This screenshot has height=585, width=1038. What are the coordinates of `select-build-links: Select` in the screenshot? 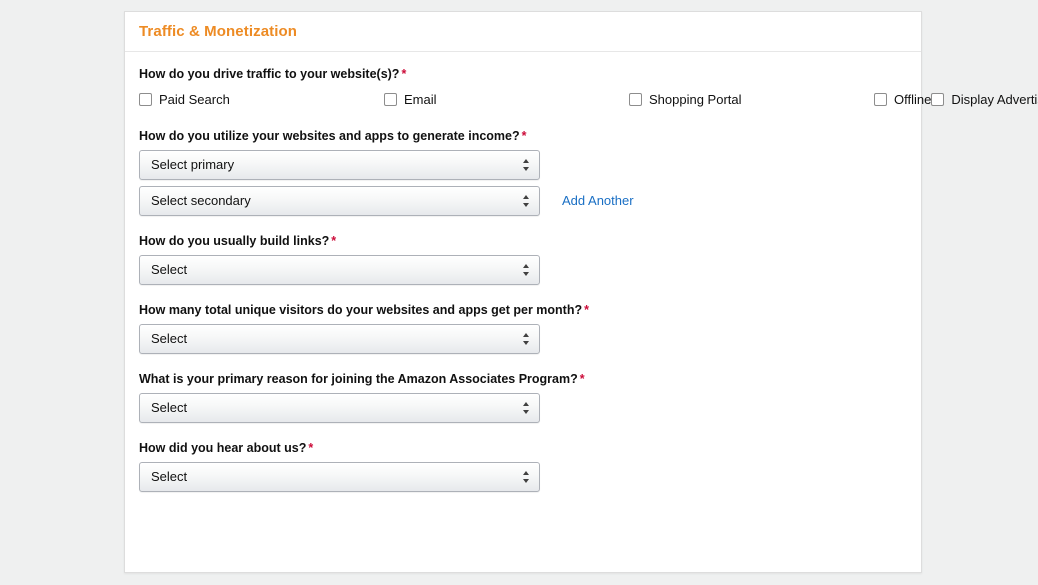 It's located at (339, 269).